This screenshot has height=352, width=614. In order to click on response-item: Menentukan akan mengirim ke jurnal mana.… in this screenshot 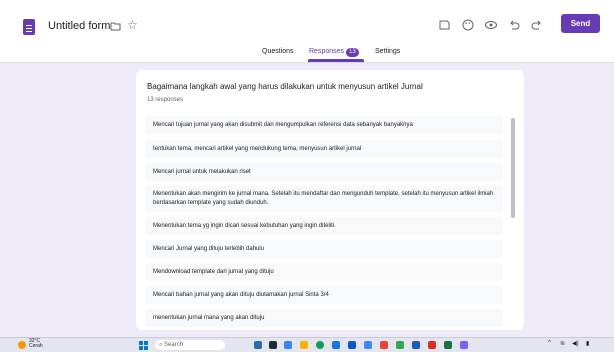, I will do `click(324, 199)`.